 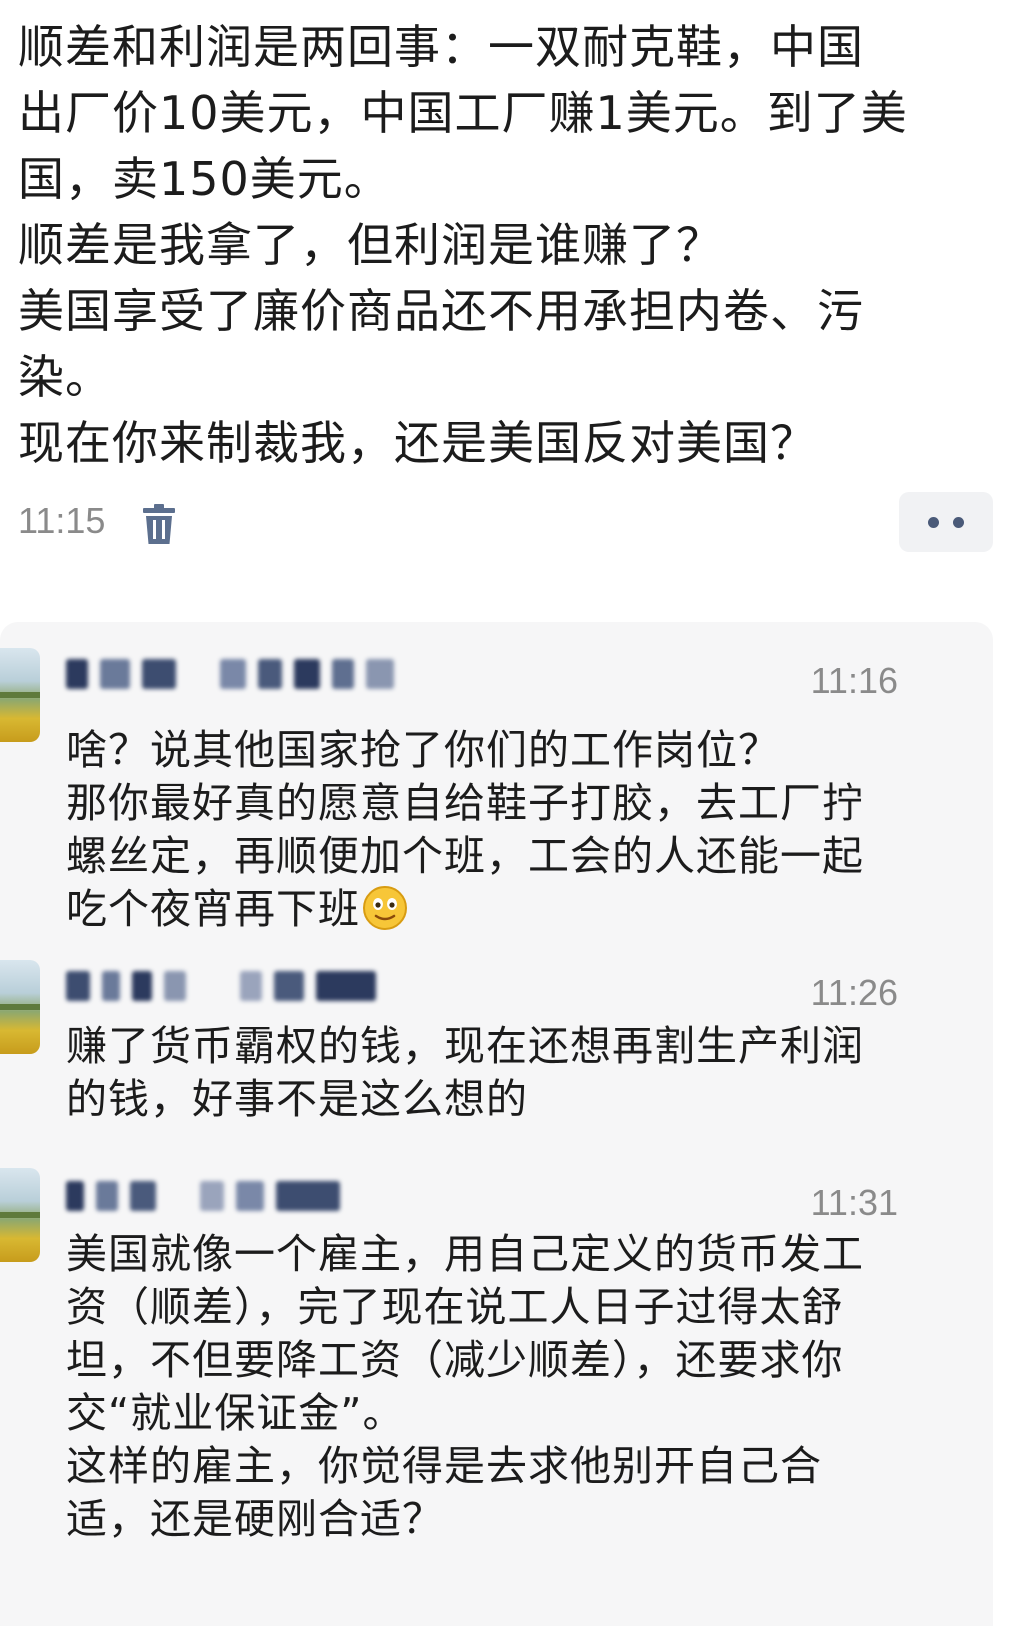 I want to click on comment-line: 这样的雇主，你觉得是去求他别开自己合, so click(x=444, y=1466).